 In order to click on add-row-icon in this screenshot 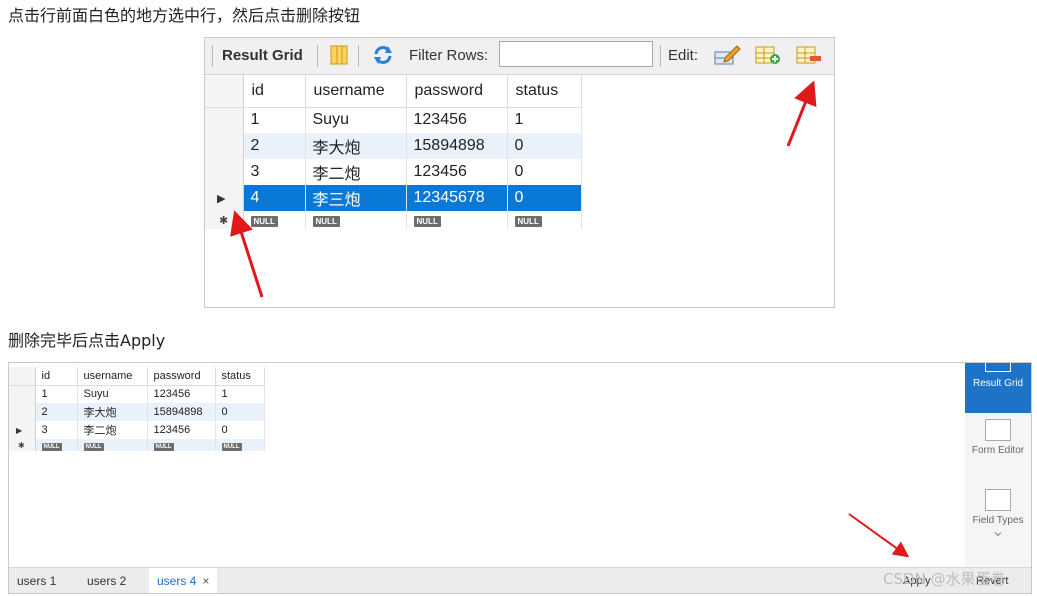, I will do `click(768, 55)`.